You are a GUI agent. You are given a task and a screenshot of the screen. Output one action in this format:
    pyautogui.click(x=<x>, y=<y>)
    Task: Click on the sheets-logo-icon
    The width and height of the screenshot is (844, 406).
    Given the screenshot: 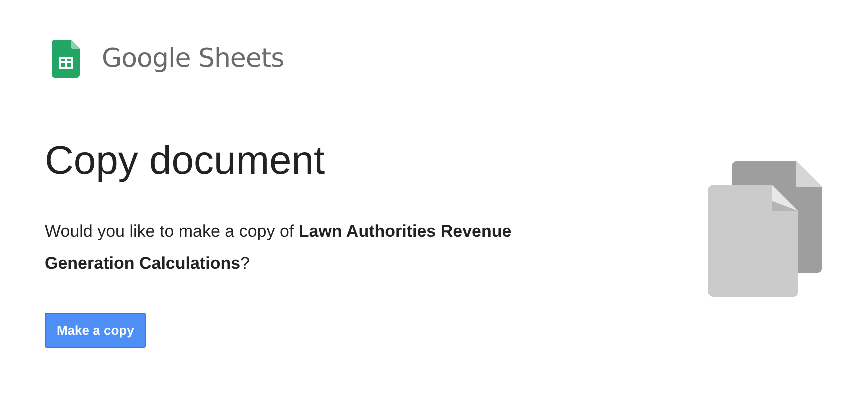 What is the action you would take?
    pyautogui.click(x=66, y=59)
    